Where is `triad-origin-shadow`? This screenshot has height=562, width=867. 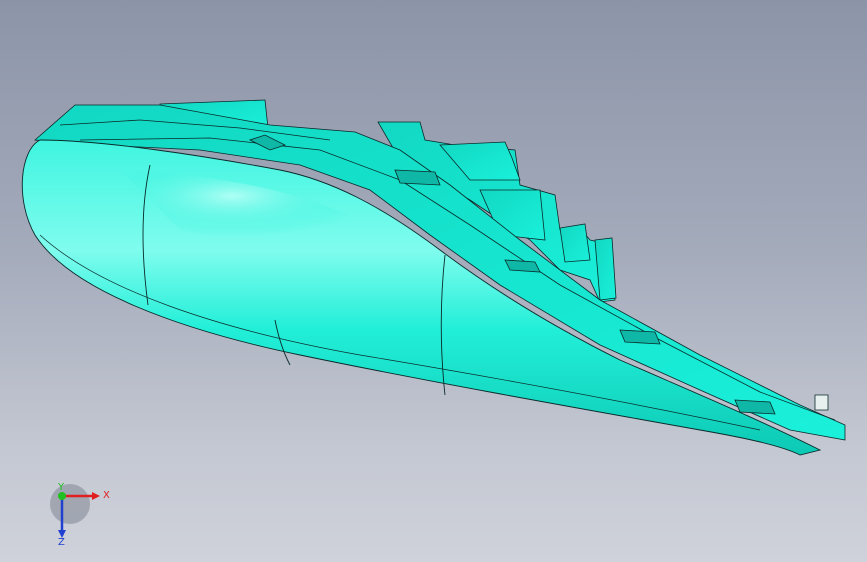
triad-origin-shadow is located at coordinates (70, 504).